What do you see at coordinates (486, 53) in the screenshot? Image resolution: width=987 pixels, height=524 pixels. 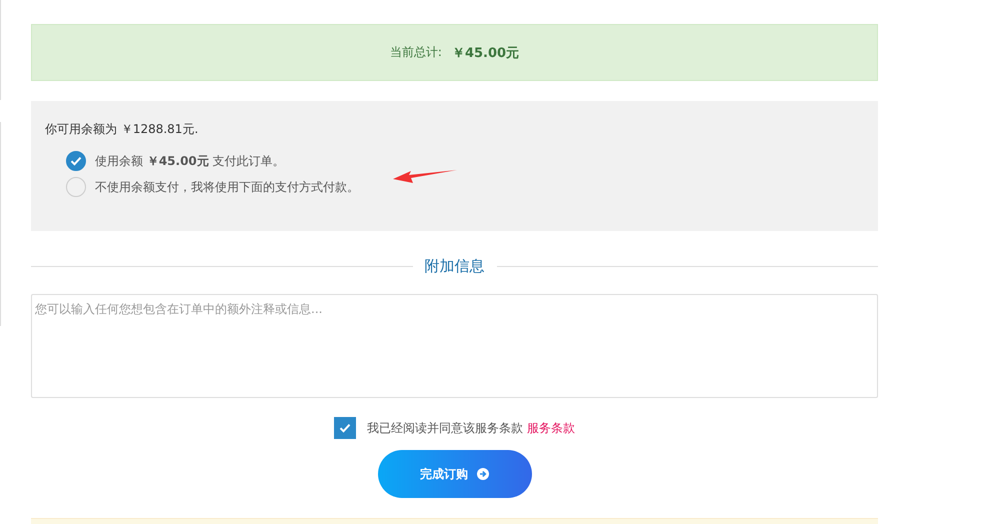 I see `total-amount: ￥45.00元` at bounding box center [486, 53].